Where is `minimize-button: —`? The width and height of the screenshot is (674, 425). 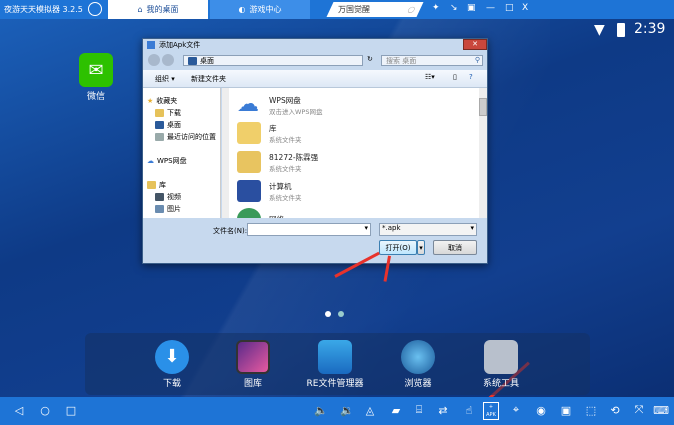 minimize-button: — is located at coordinates (490, 8).